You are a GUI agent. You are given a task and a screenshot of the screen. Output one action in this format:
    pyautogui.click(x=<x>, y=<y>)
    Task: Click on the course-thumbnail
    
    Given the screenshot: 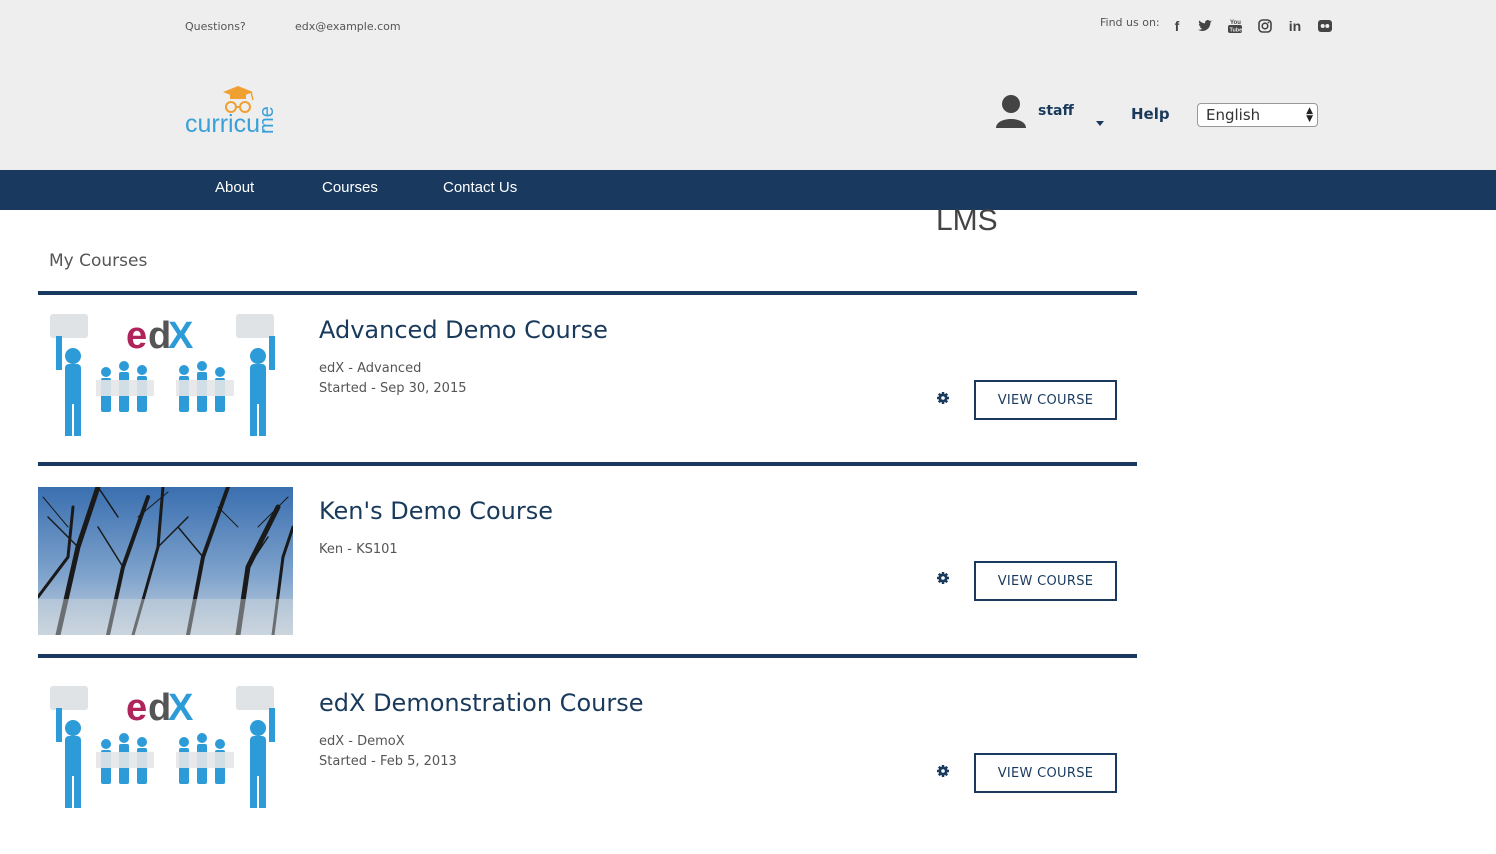 What is the action you would take?
    pyautogui.click(x=165, y=561)
    